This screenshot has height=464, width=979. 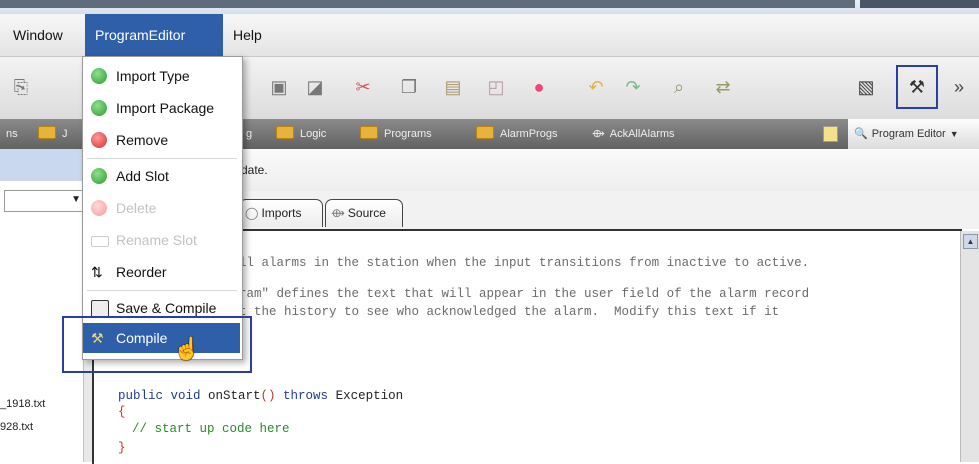 What do you see at coordinates (679, 87) in the screenshot?
I see `find-icon: ⌕` at bounding box center [679, 87].